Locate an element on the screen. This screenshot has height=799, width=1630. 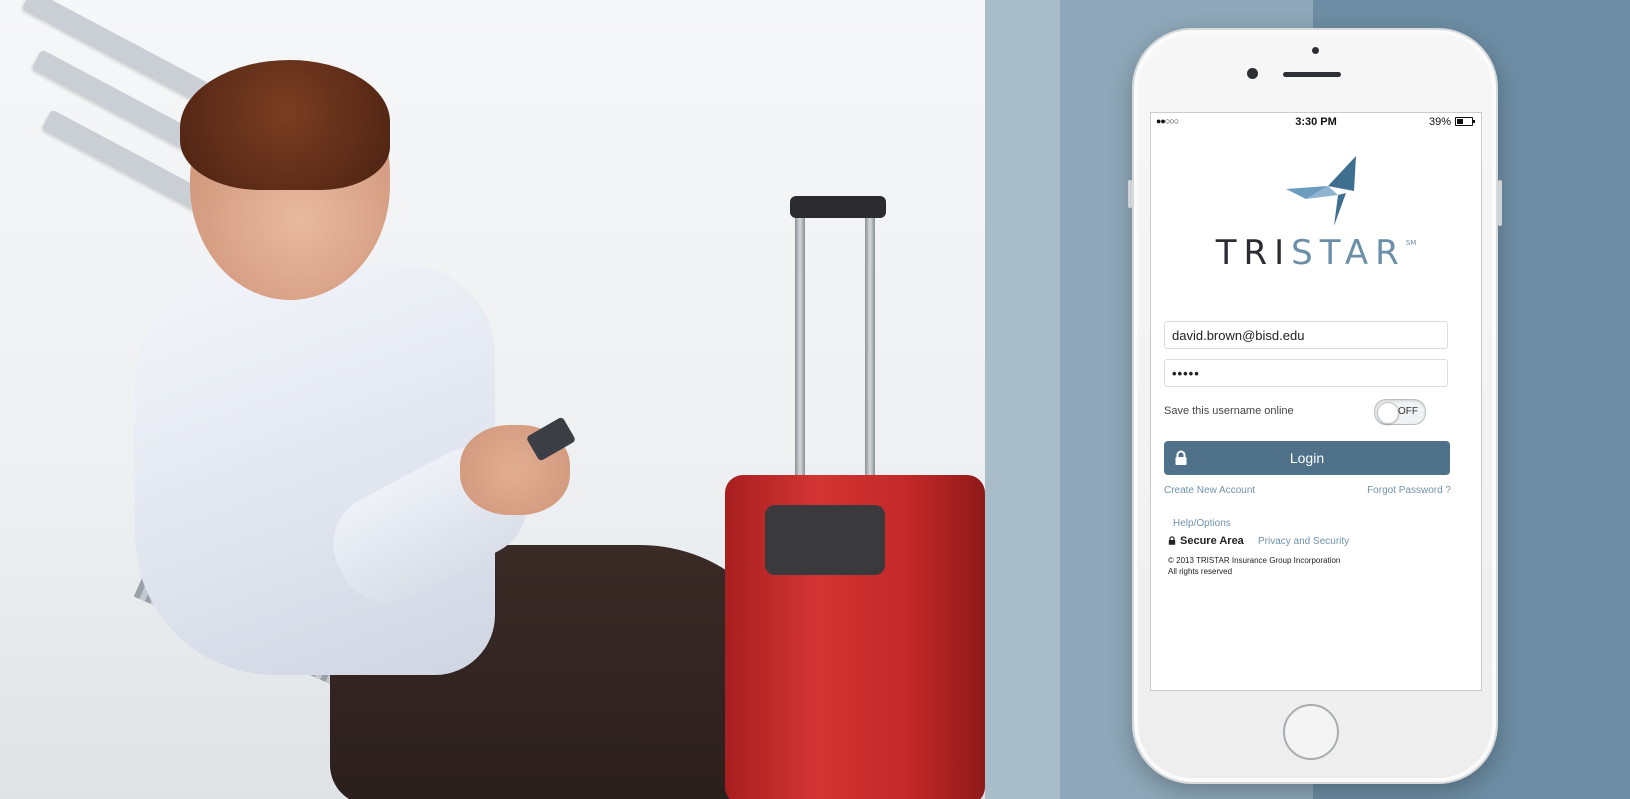
secure-area: Secure Area is located at coordinates (1206, 541).